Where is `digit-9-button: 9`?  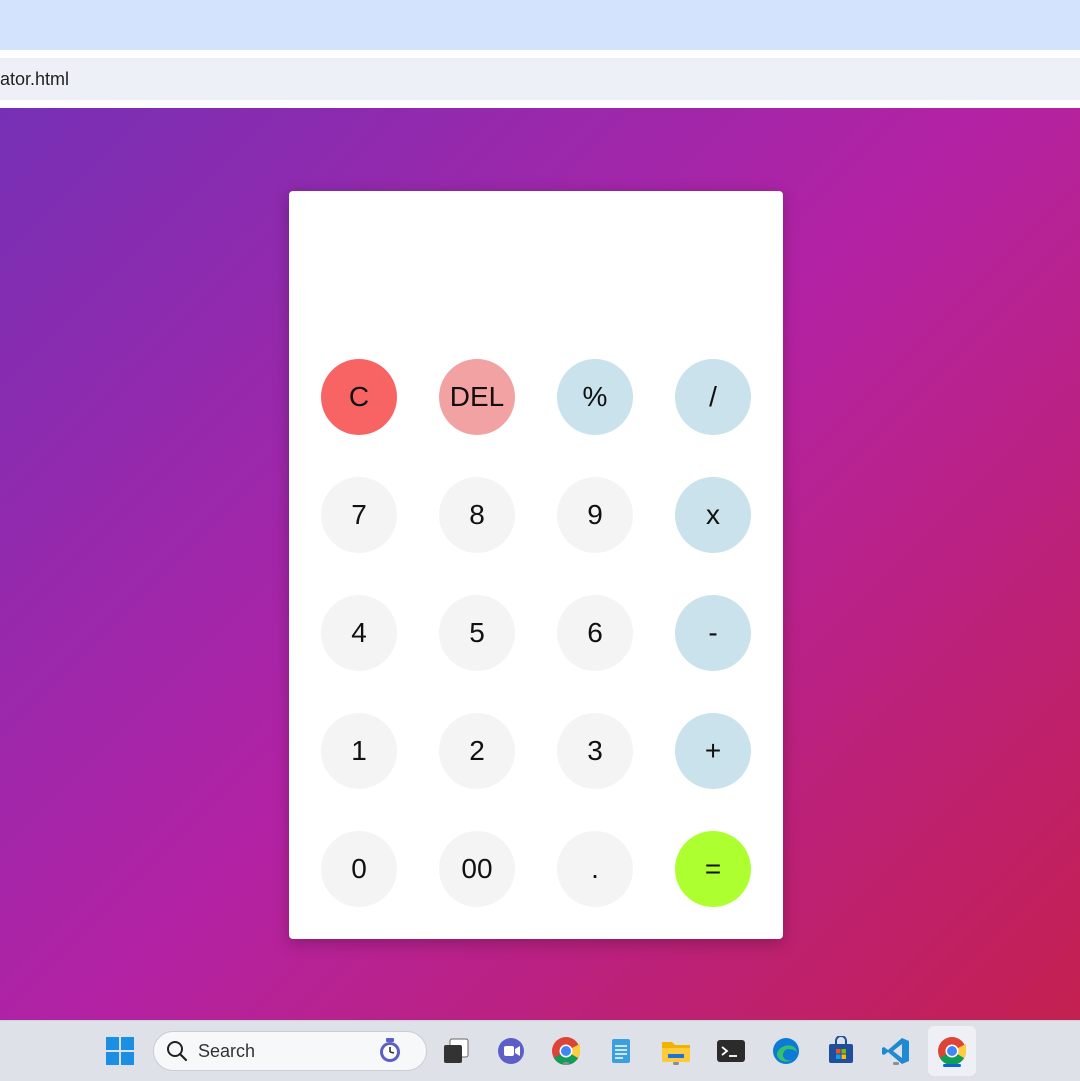 digit-9-button: 9 is located at coordinates (595, 515).